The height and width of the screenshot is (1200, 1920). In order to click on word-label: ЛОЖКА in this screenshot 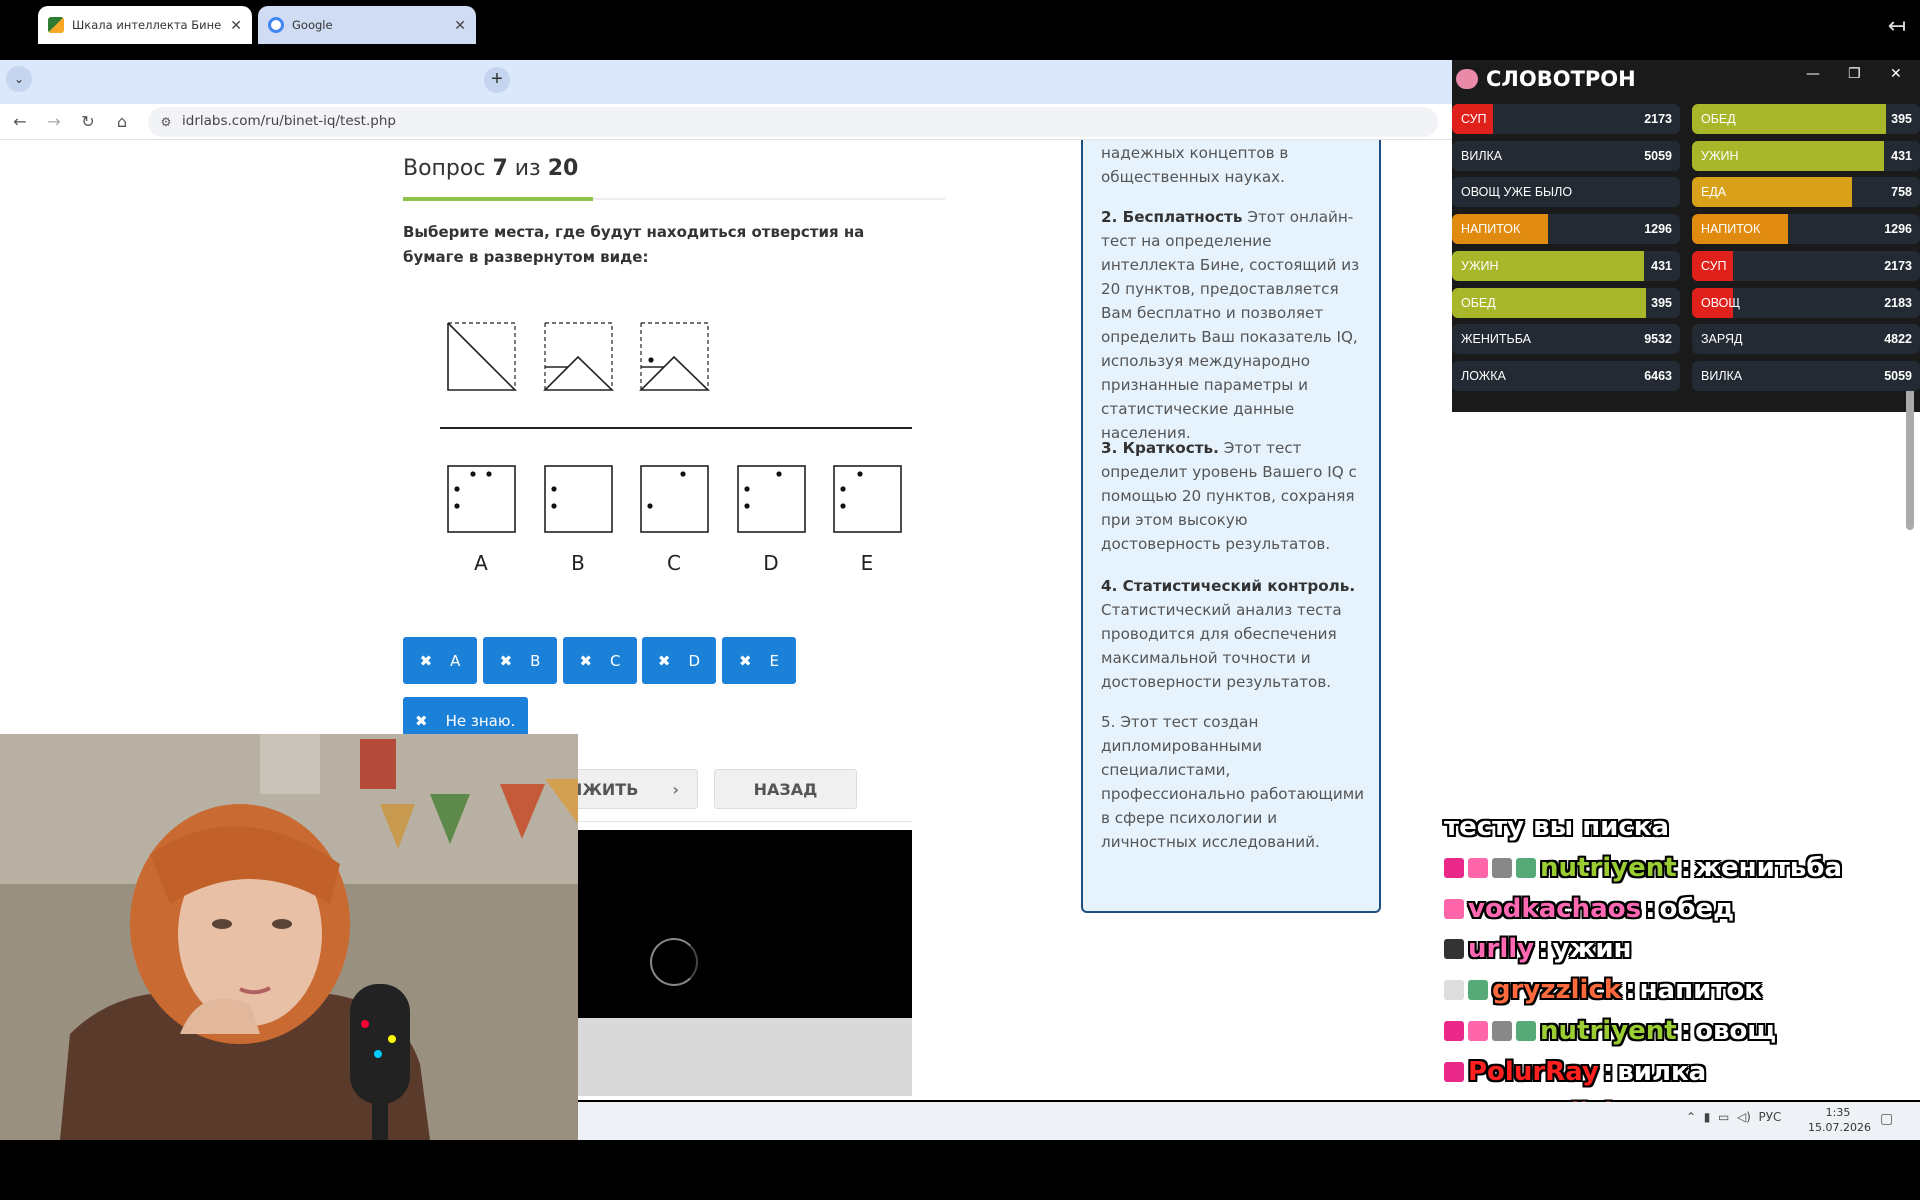, I will do `click(1483, 375)`.